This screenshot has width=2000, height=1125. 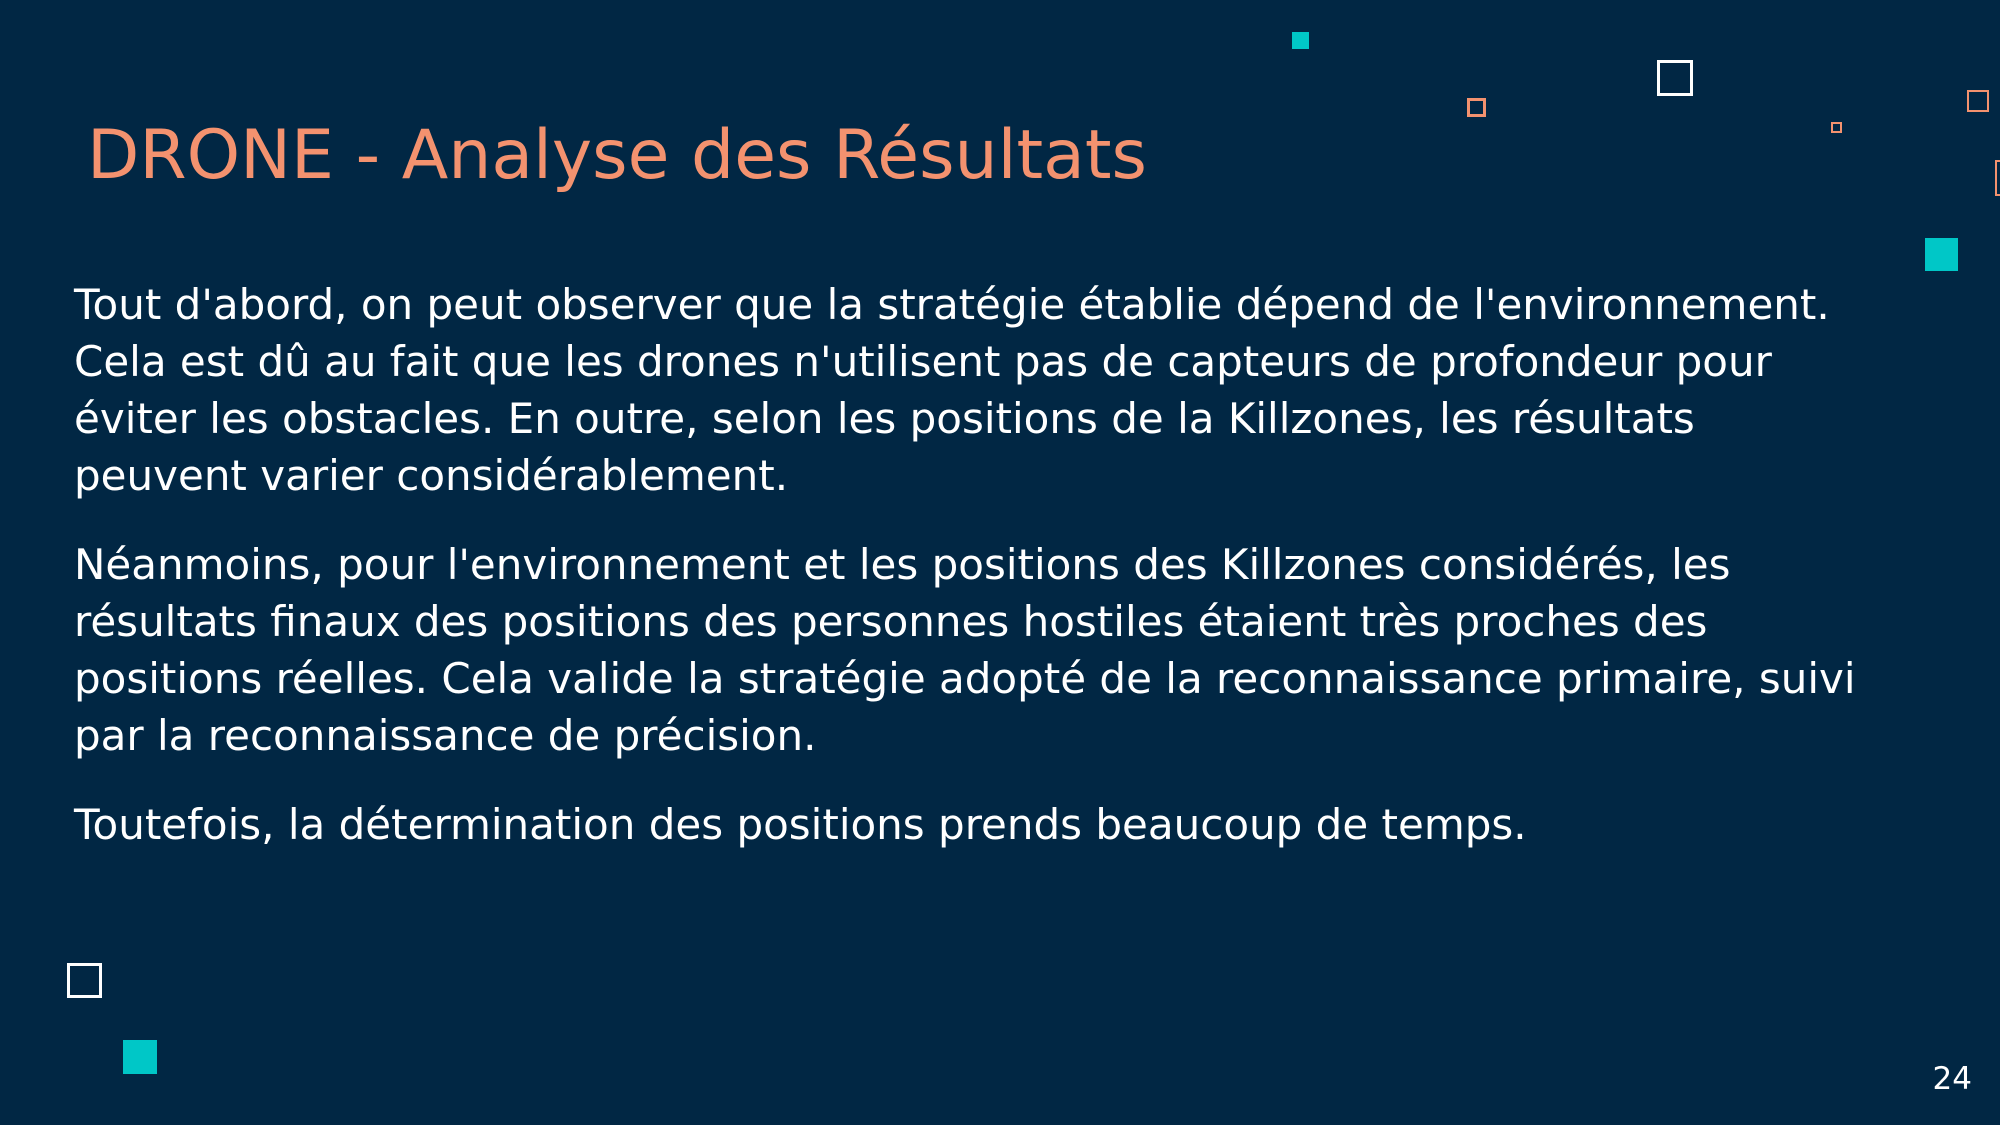 I want to click on decorative-square-orange-outline-edge, so click(x=1997, y=178).